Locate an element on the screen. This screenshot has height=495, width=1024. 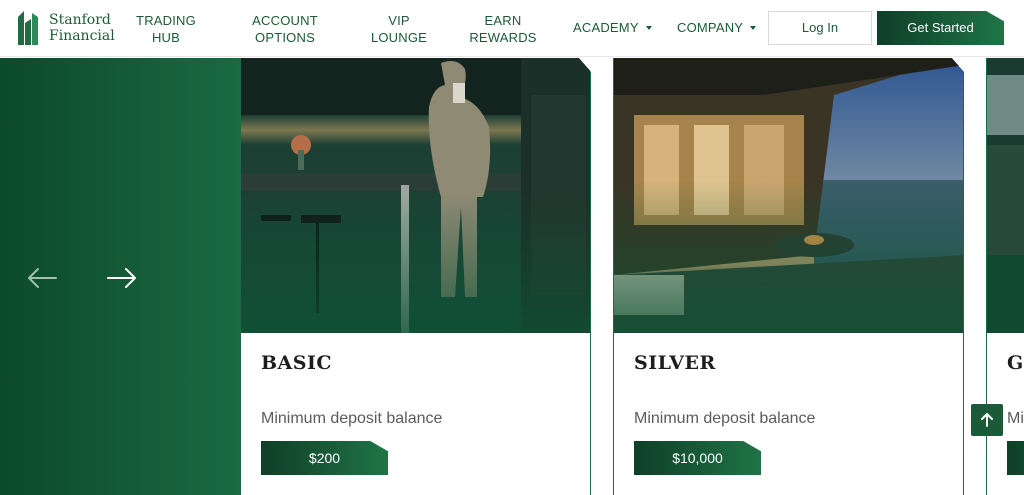
arrow-left-icon is located at coordinates (42, 278).